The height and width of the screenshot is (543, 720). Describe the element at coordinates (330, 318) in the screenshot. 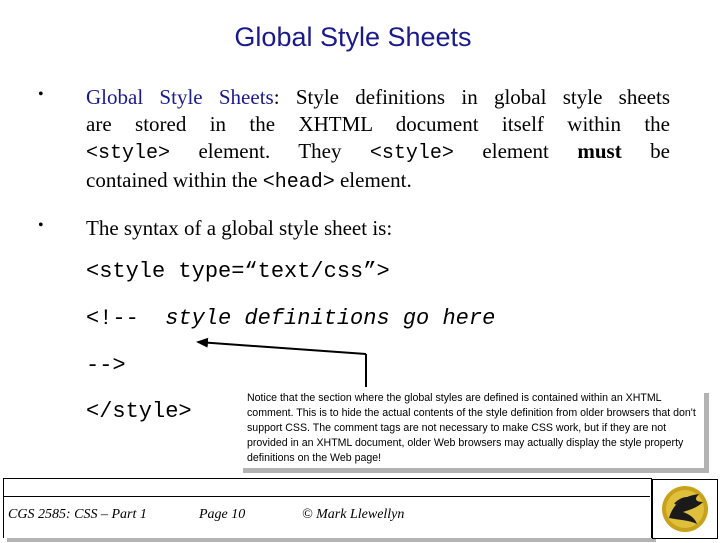

I see `code-comment: style definitions go here` at that location.